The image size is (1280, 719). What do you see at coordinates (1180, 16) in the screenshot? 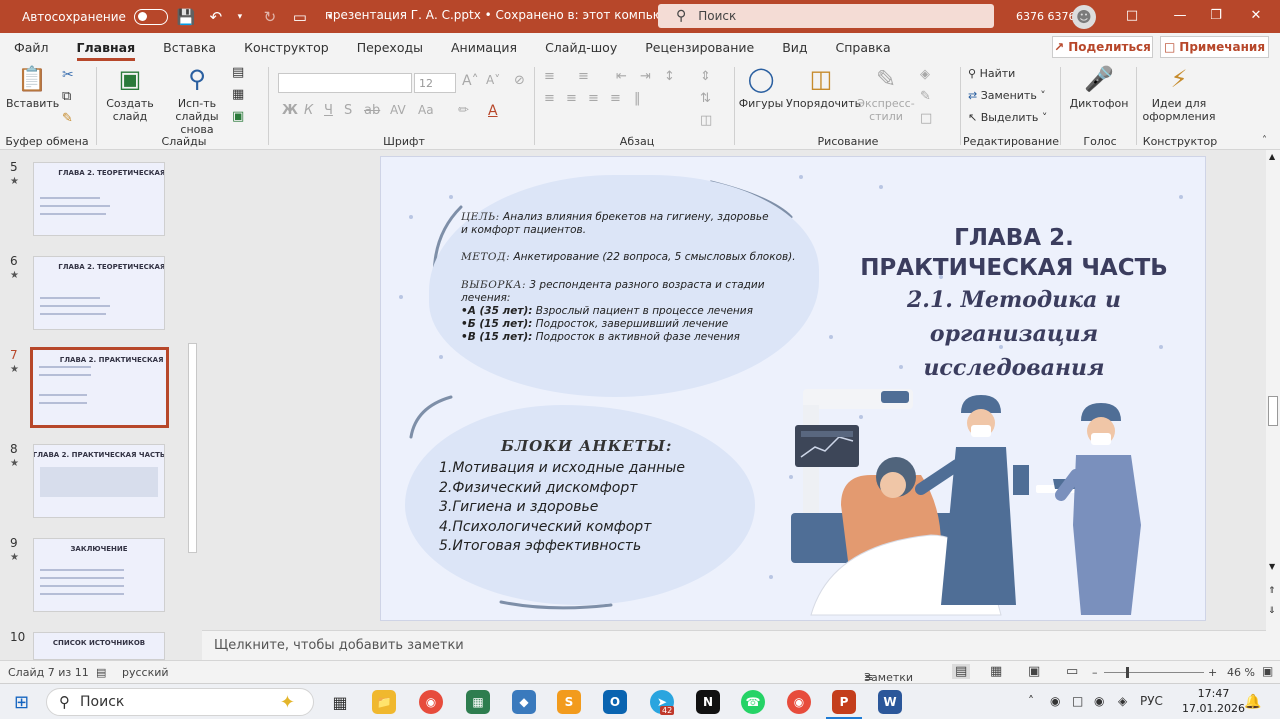
I see `minimize-icon: —` at bounding box center [1180, 16].